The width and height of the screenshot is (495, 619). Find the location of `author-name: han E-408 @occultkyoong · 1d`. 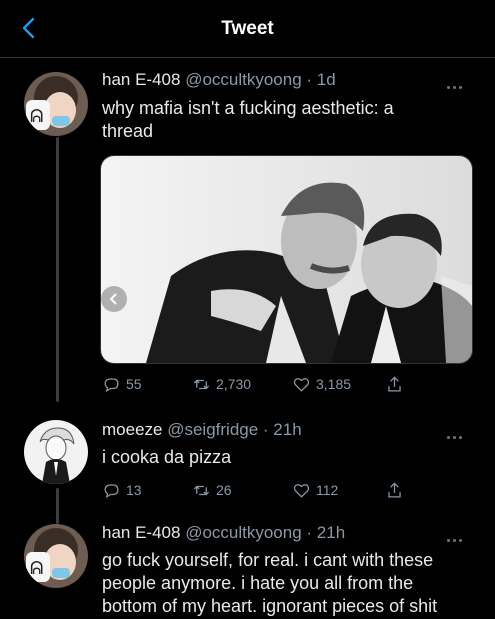

author-name: han E-408 @occultkyoong · 1d is located at coordinates (219, 80).